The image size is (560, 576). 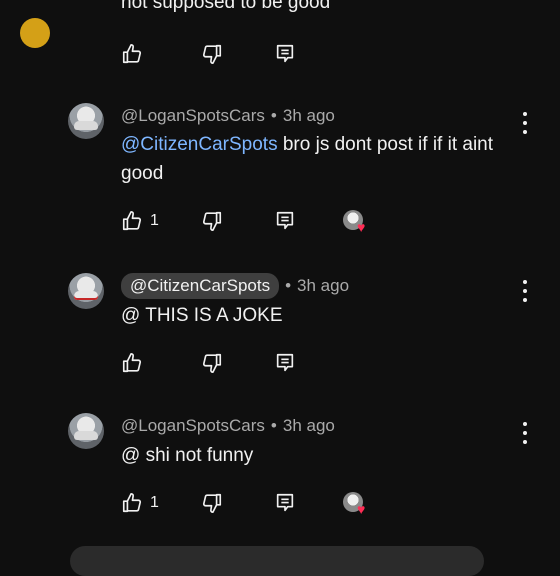 What do you see at coordinates (187, 455) in the screenshot?
I see `comment-text: @ shi not funny` at bounding box center [187, 455].